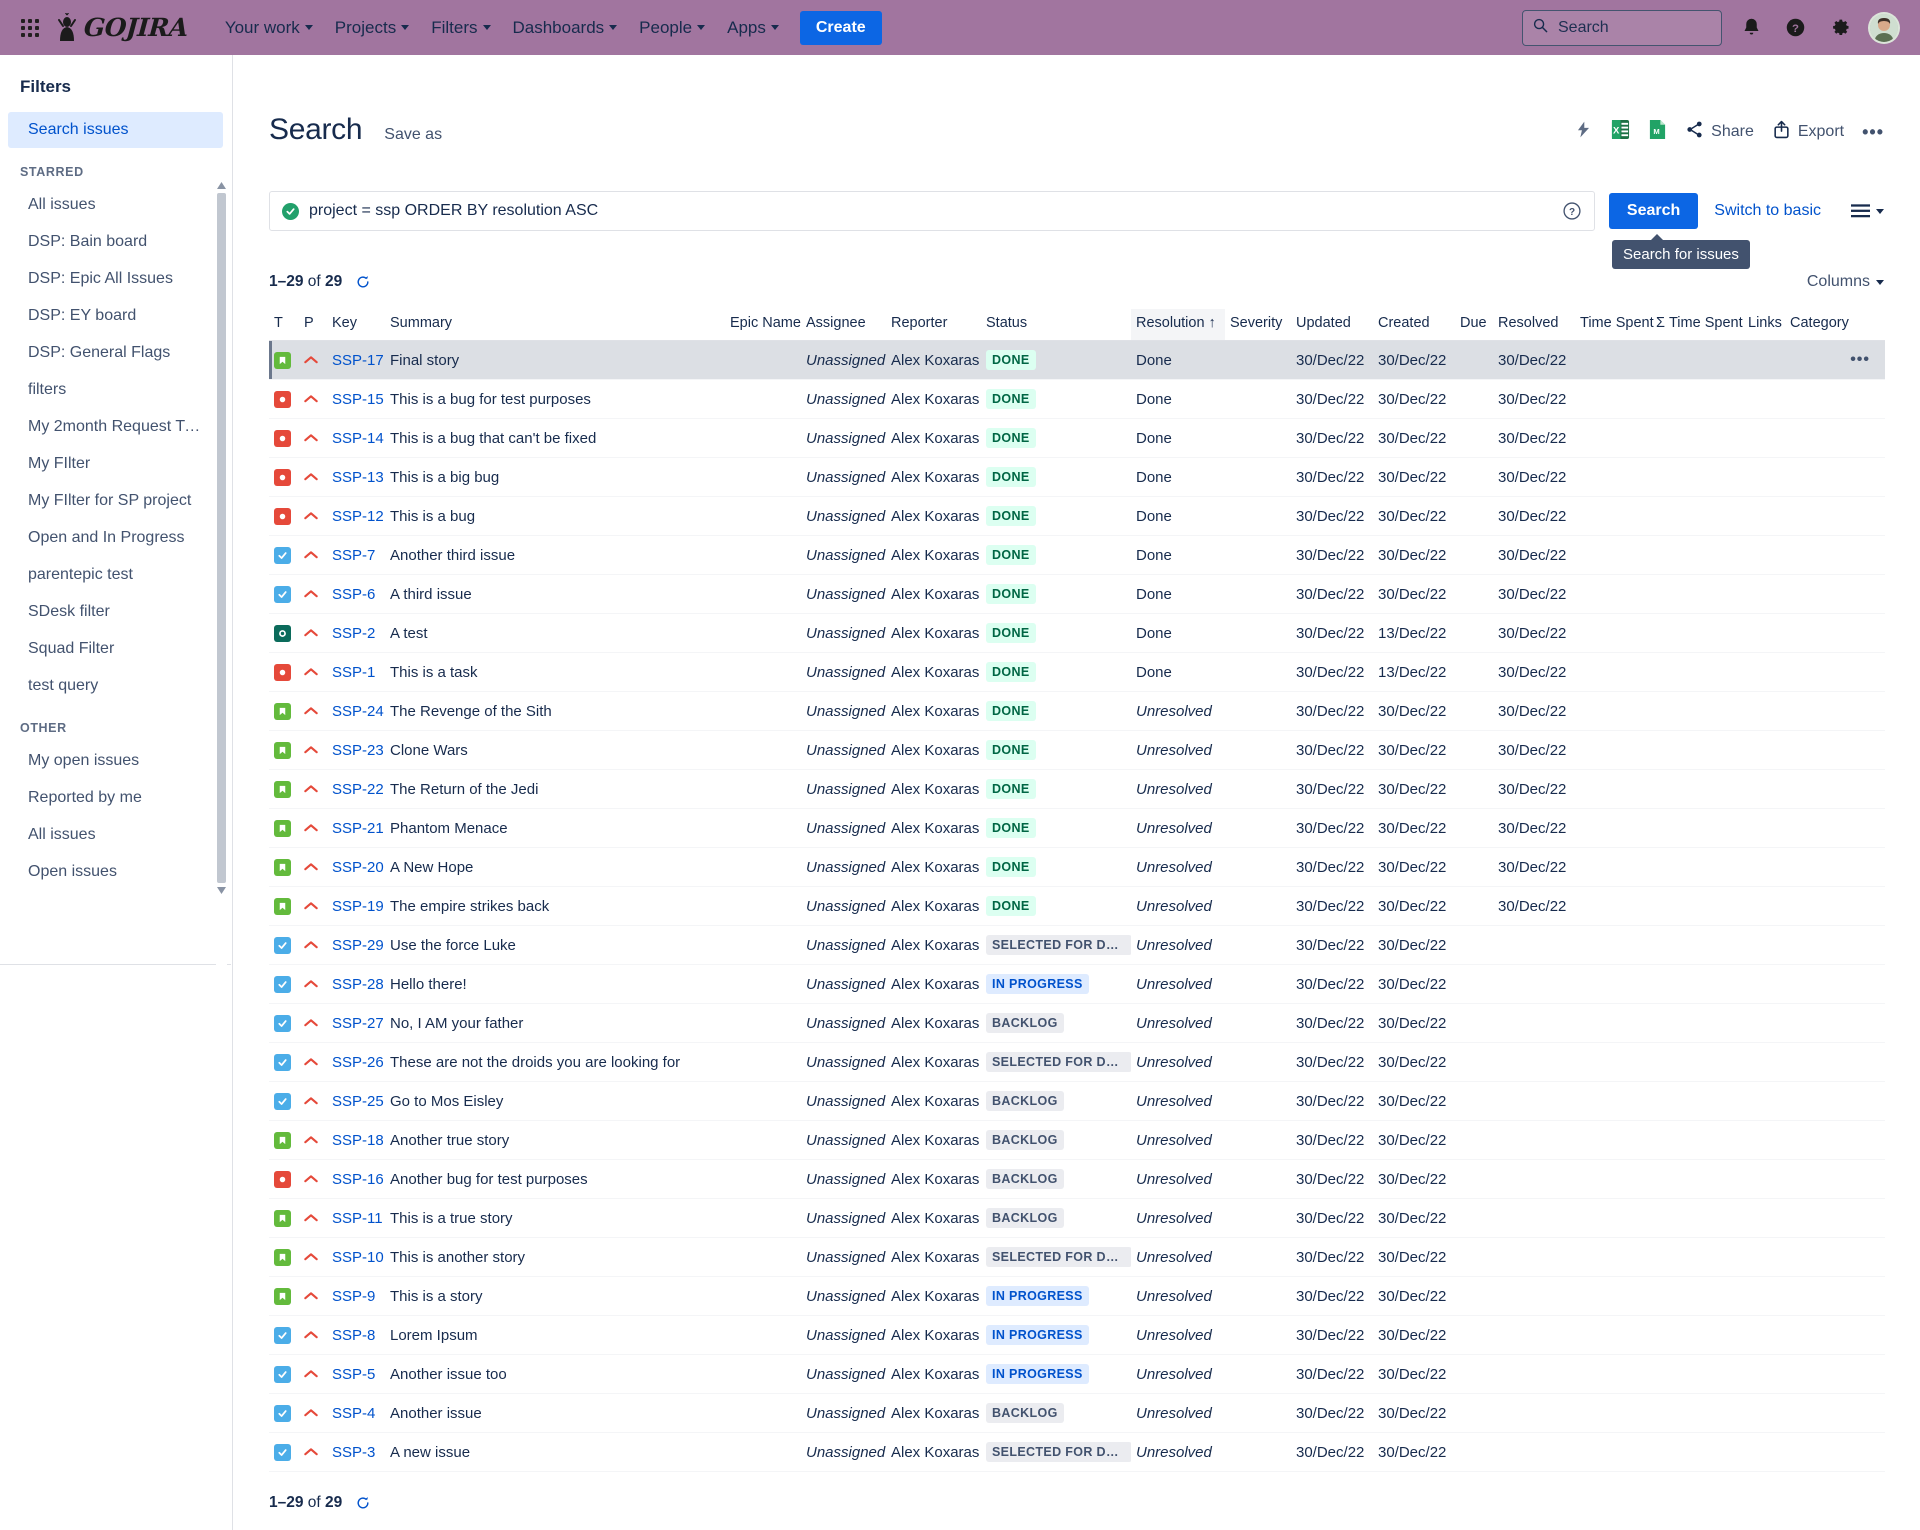 The width and height of the screenshot is (1920, 1530). What do you see at coordinates (115, 612) in the screenshot?
I see `sidebar-item-sdesk-filter: SDesk filter` at bounding box center [115, 612].